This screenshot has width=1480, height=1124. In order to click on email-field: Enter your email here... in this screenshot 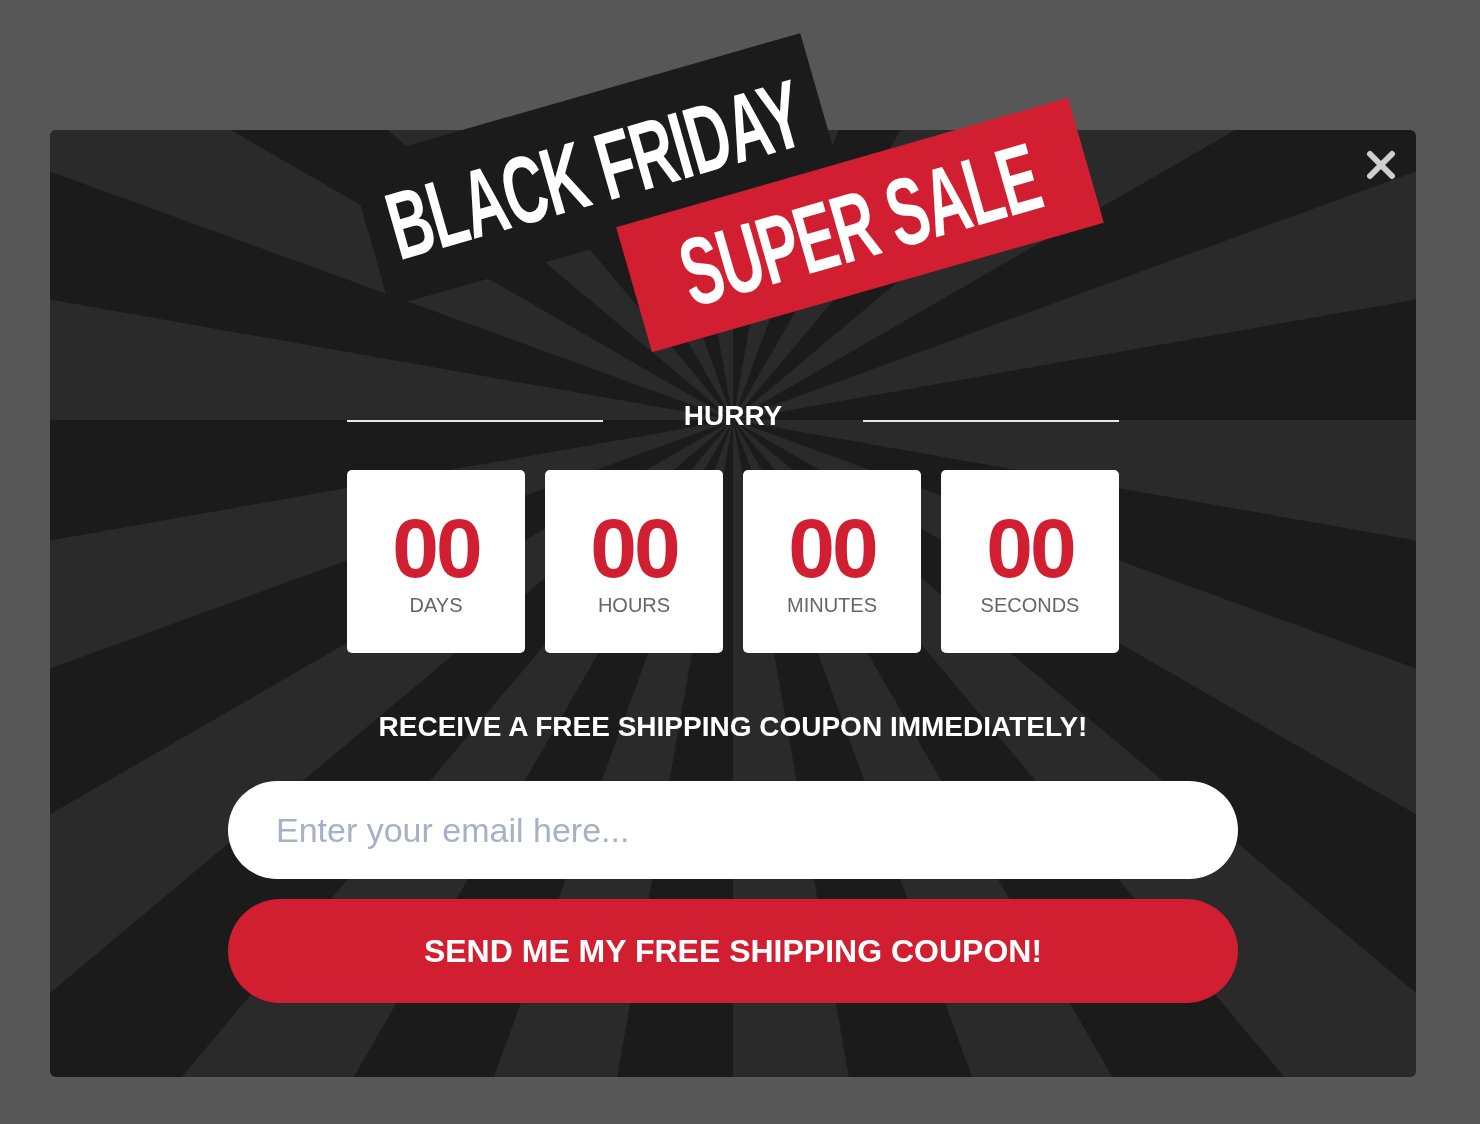, I will do `click(733, 830)`.